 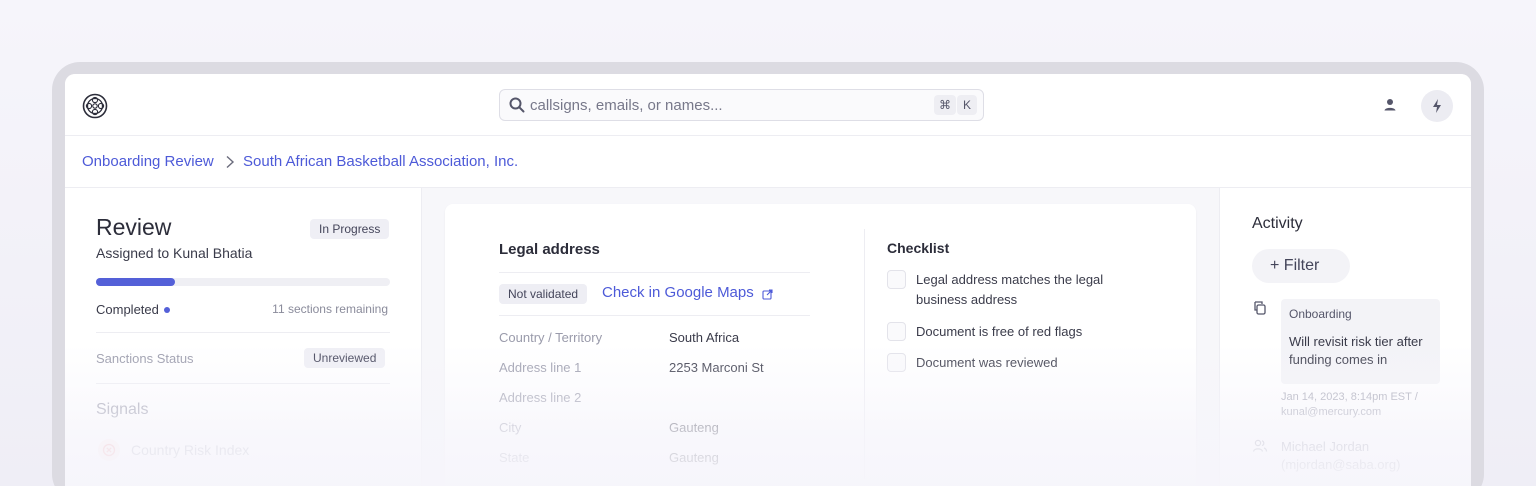 What do you see at coordinates (350, 229) in the screenshot?
I see `status-badge: In Progress` at bounding box center [350, 229].